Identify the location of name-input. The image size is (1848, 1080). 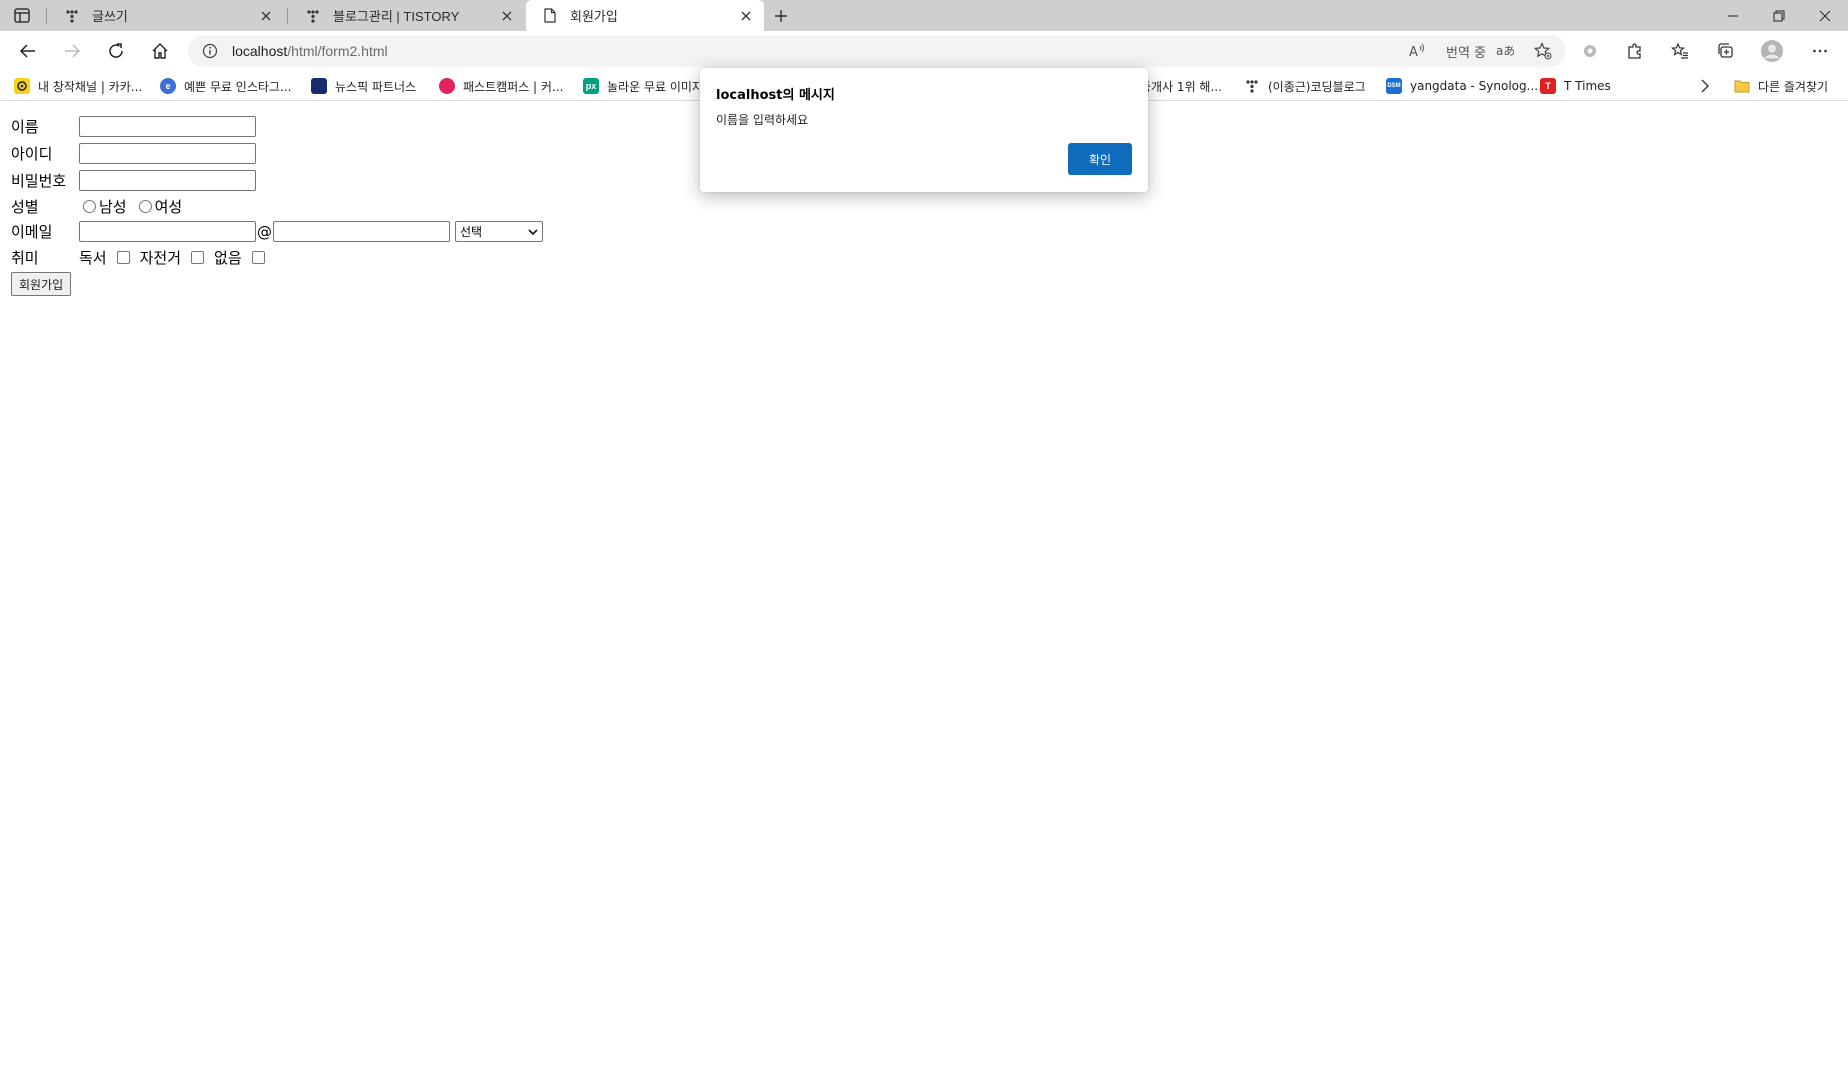
(167, 126).